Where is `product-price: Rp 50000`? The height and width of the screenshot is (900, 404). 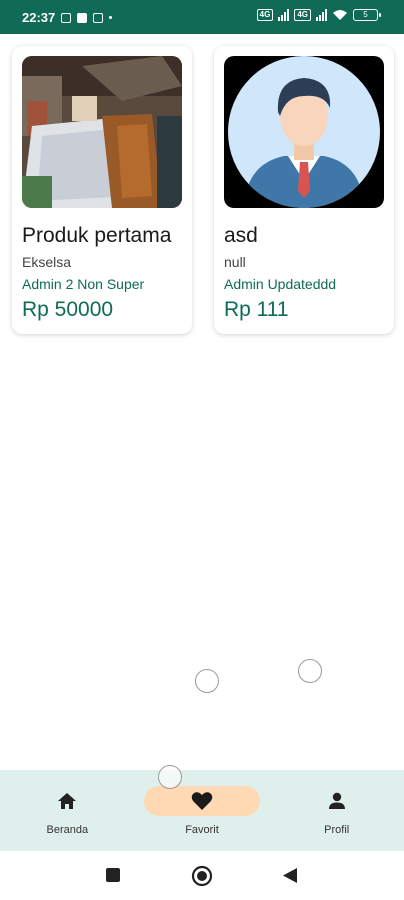 product-price: Rp 50000 is located at coordinates (68, 309).